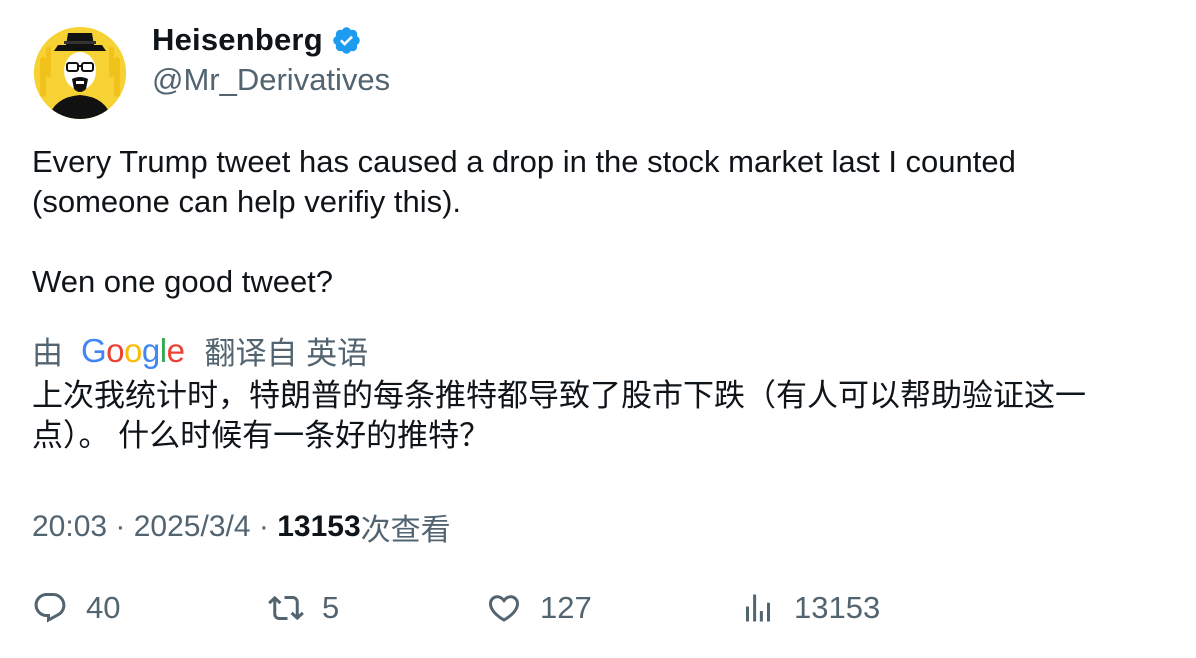  I want to click on avatar-image, so click(80, 73).